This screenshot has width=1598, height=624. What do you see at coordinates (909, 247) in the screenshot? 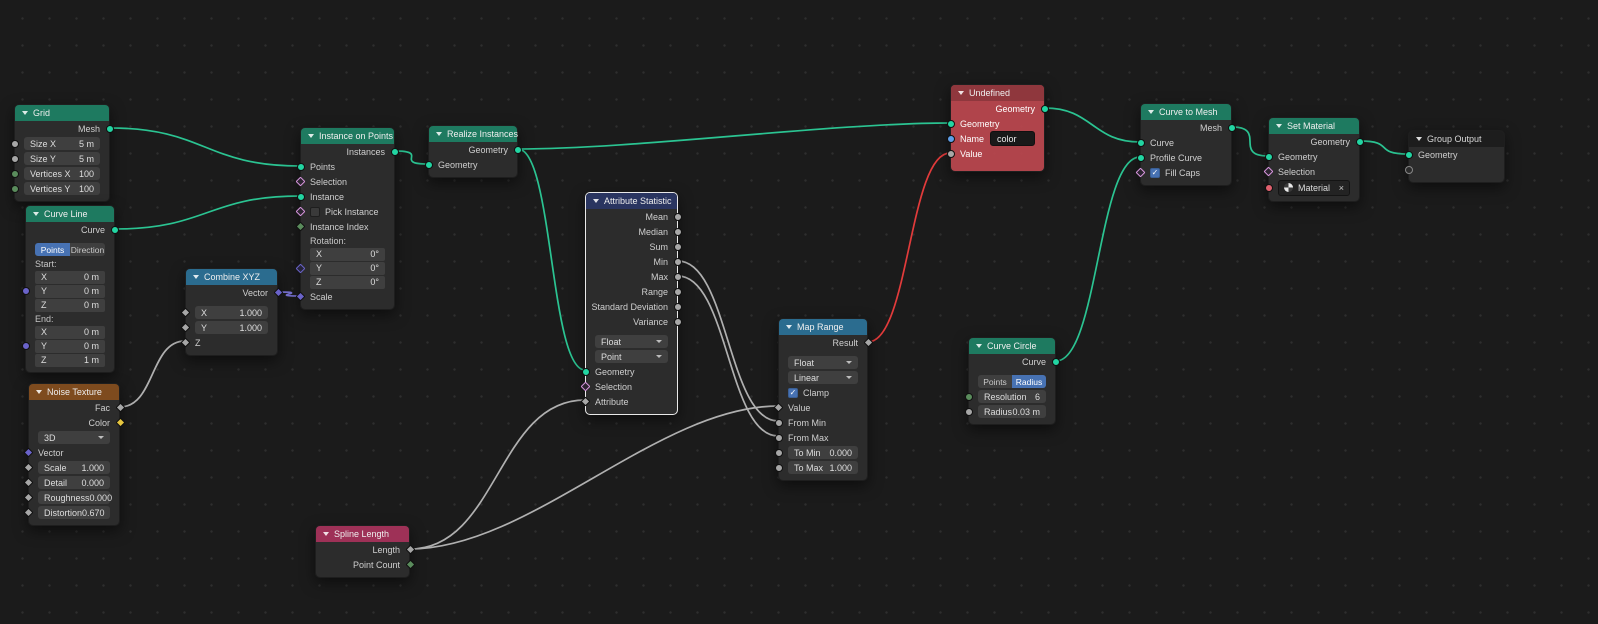
I see `wire-maprange-result-to-undefined-value` at bounding box center [909, 247].